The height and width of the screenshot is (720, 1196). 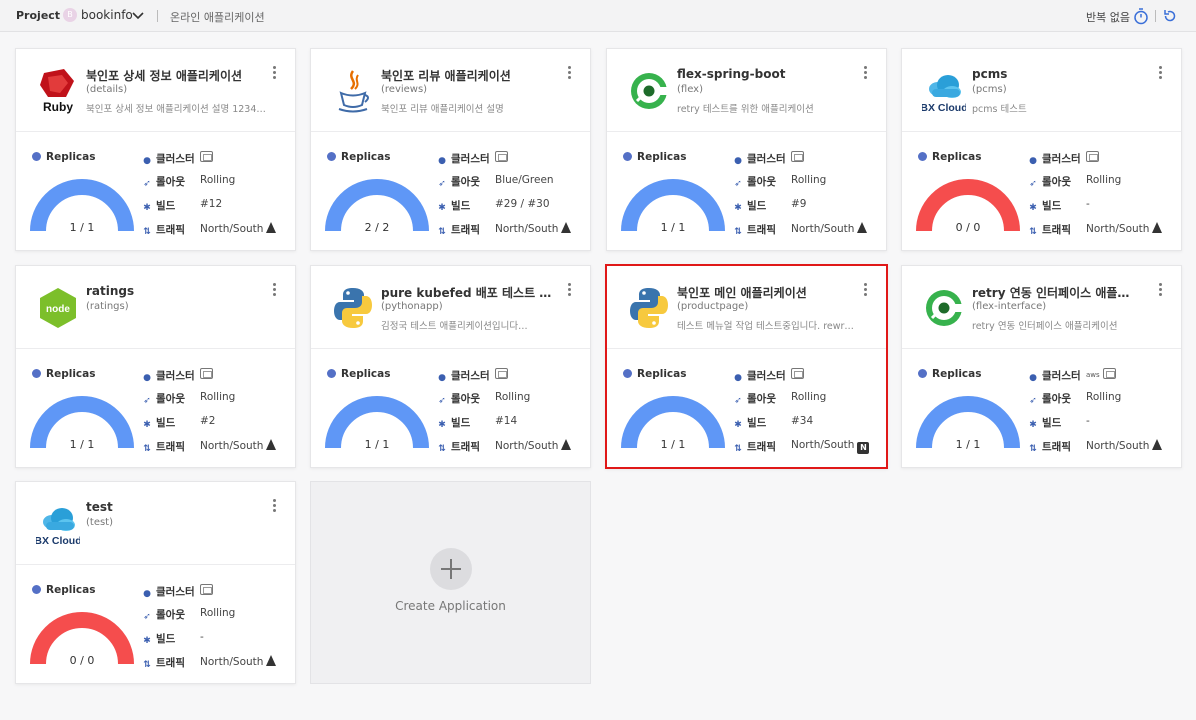 I want to click on app-id: (ratings), so click(x=107, y=306).